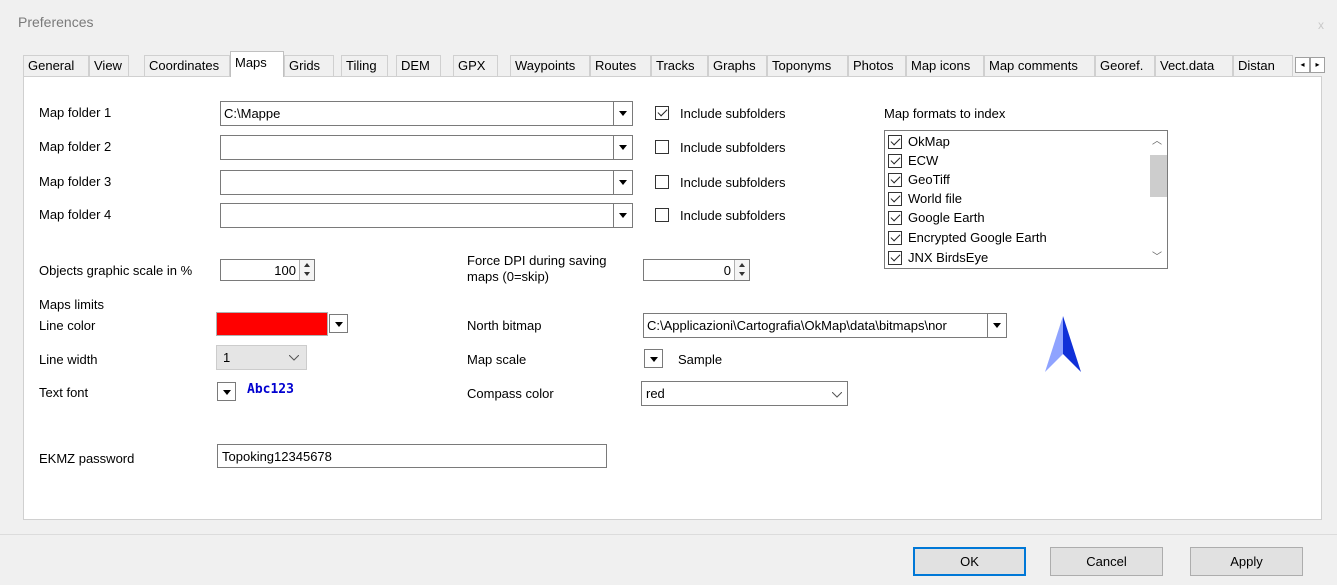 The image size is (1337, 585). Describe the element at coordinates (426, 215) in the screenshot. I see `map-folder-4-combo` at that location.